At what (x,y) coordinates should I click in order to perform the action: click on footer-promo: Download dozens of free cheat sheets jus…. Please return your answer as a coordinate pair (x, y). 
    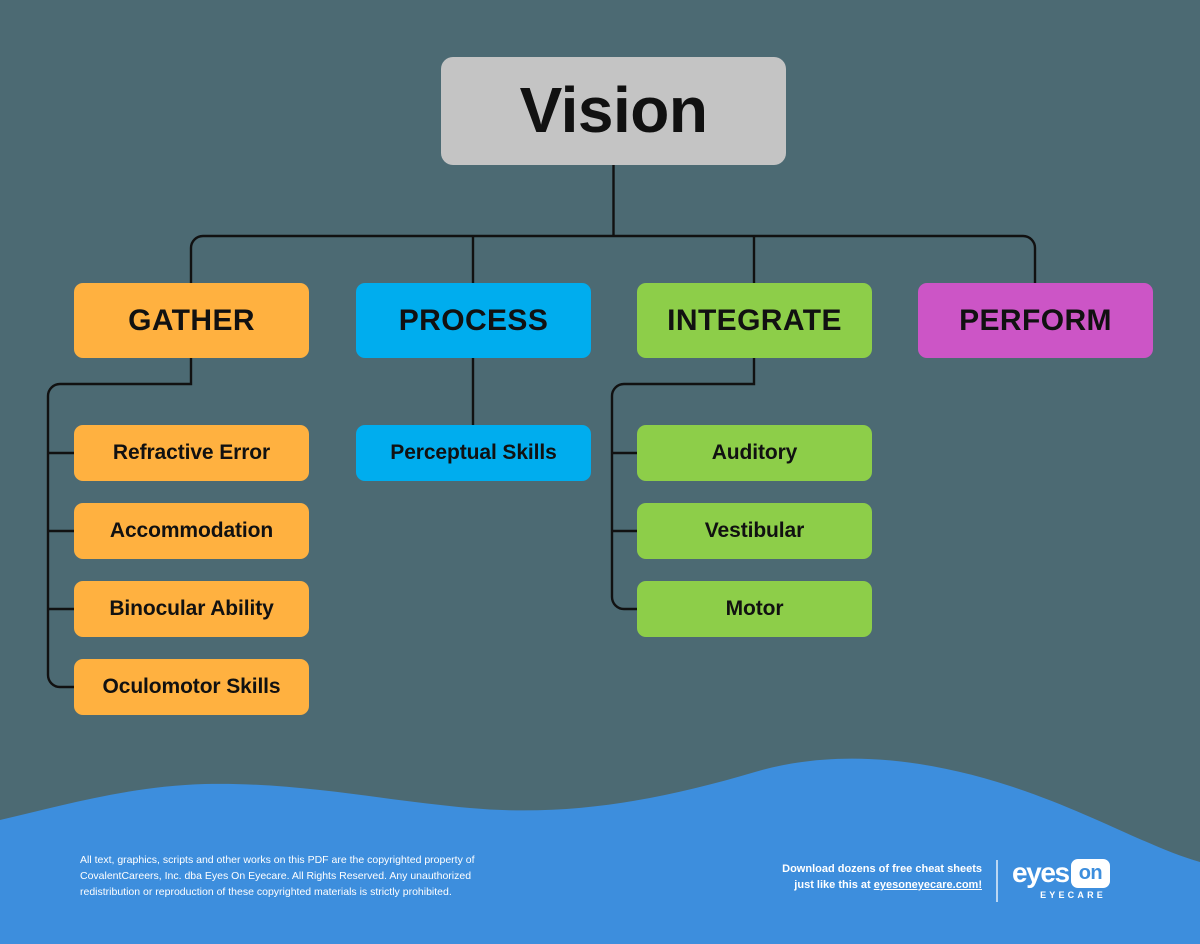
    Looking at the image, I should click on (871, 878).